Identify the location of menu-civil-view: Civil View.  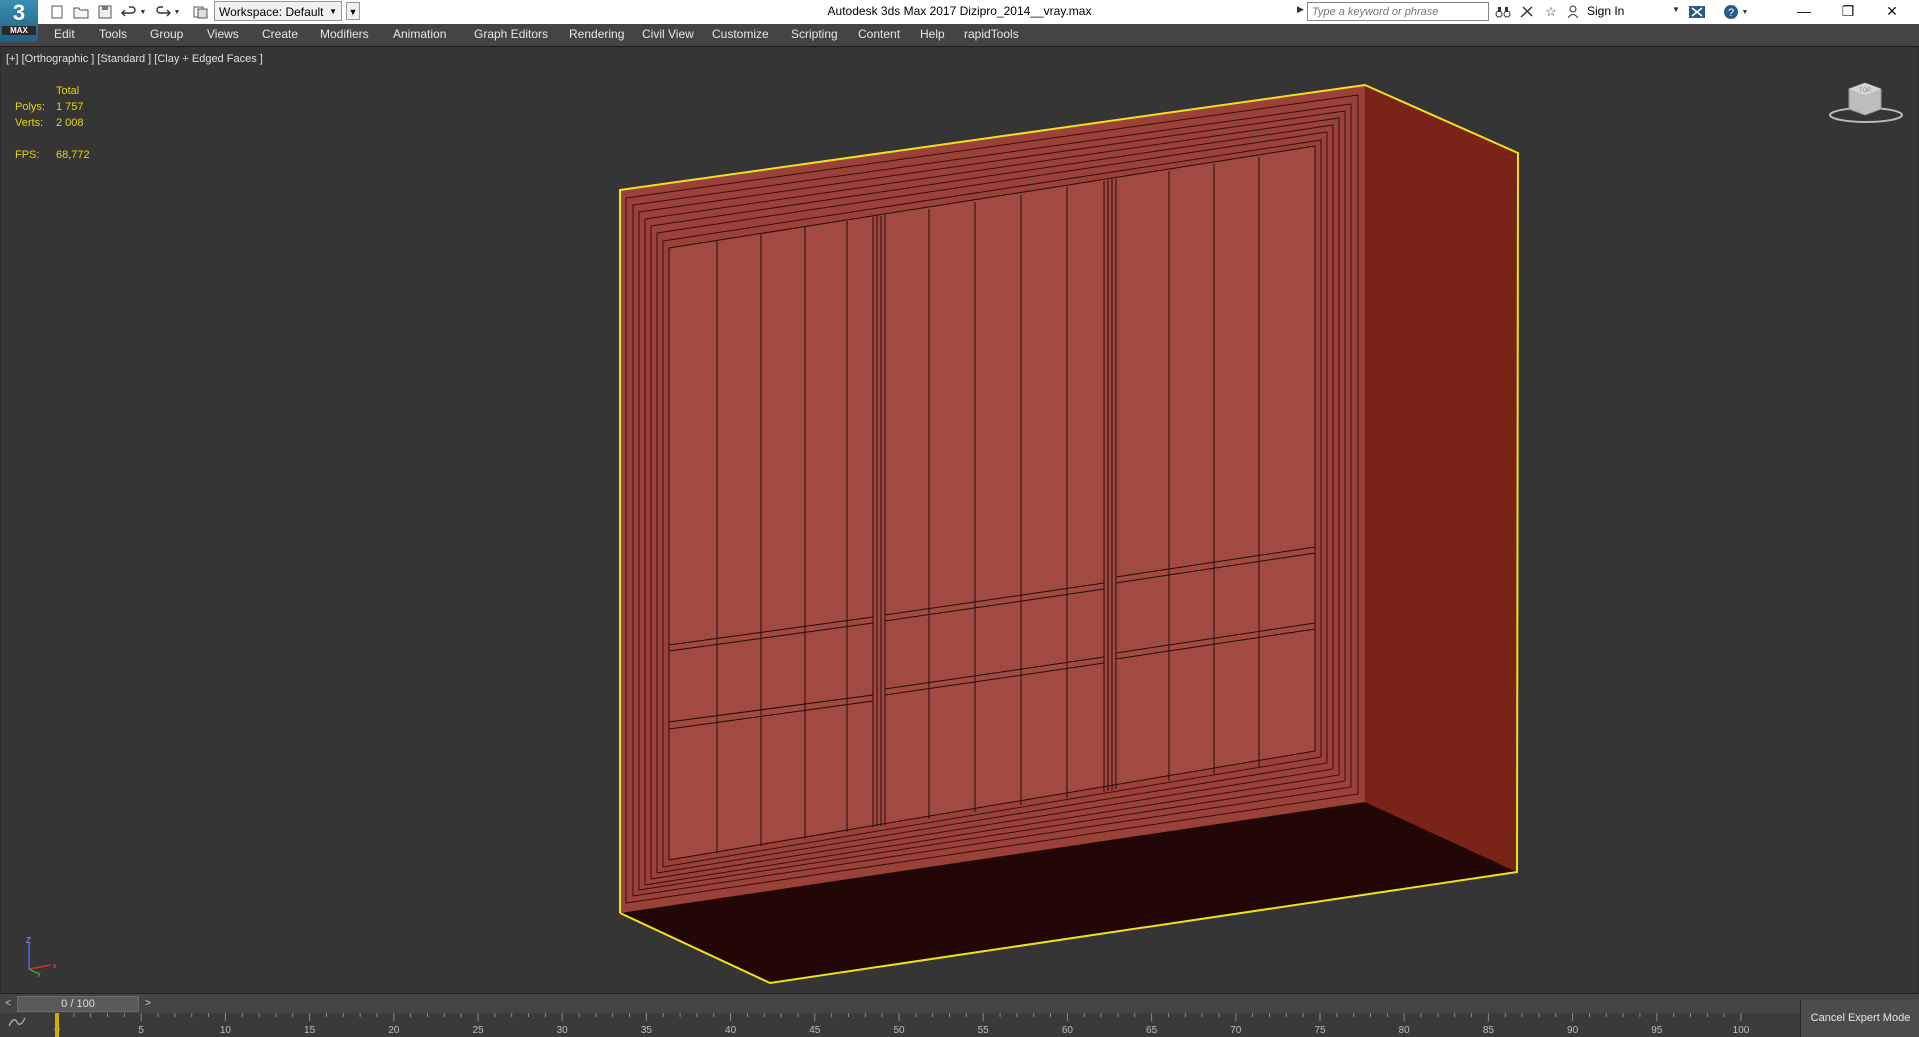
(668, 34).